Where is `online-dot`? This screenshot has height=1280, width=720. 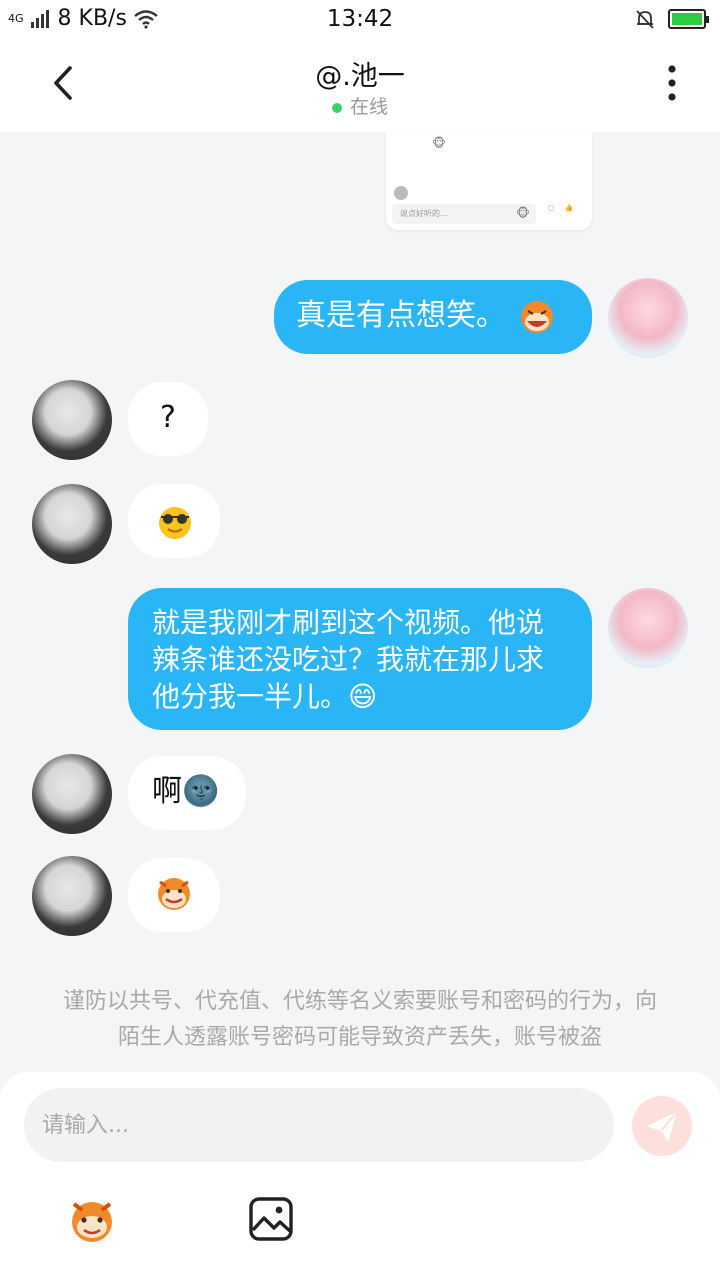
online-dot is located at coordinates (336, 107).